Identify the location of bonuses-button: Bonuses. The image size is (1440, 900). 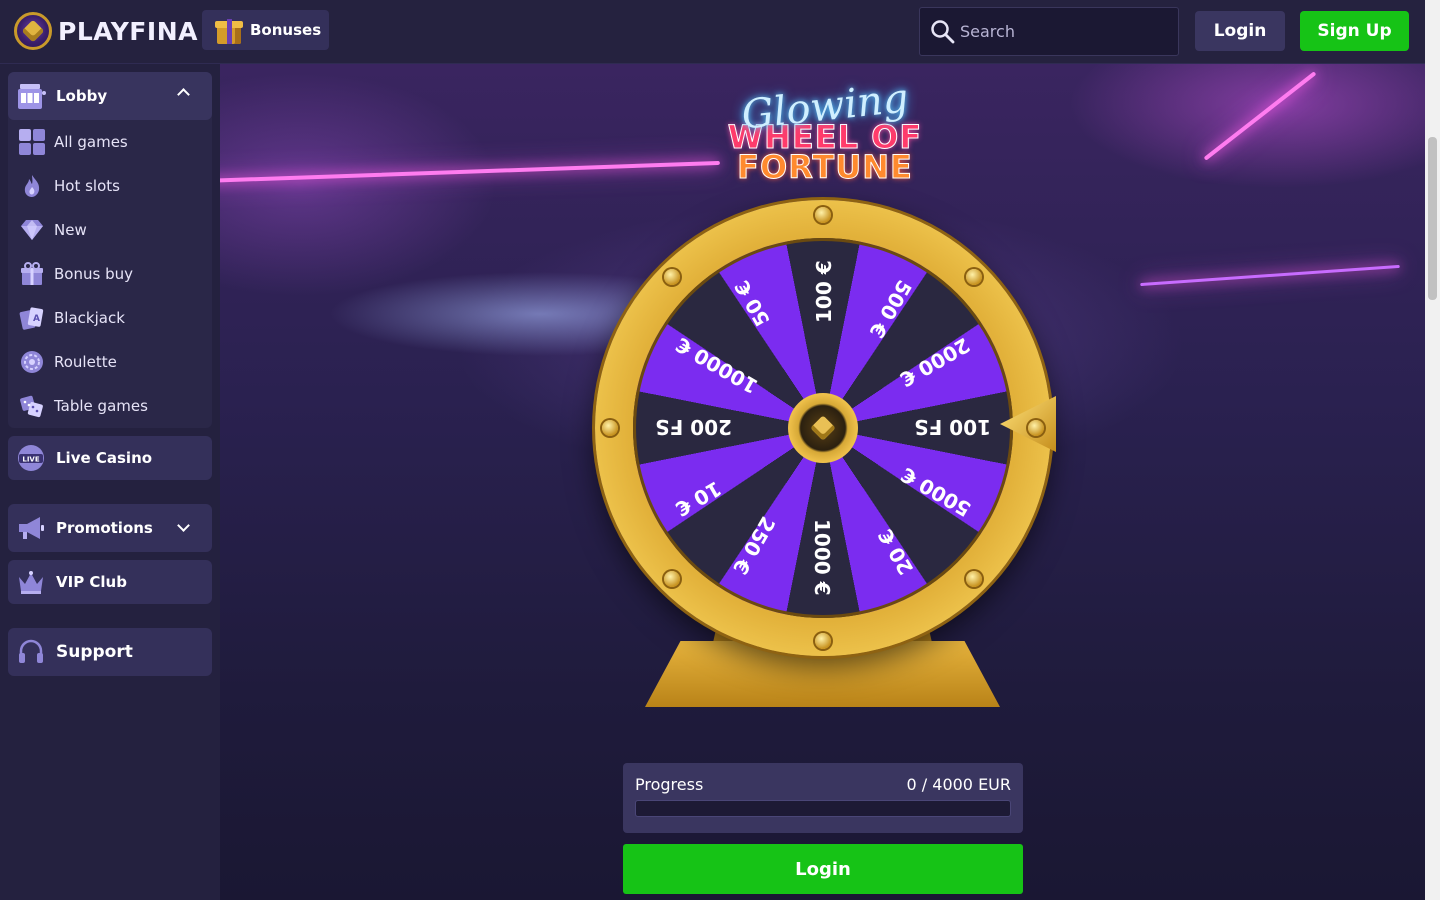
(265, 30).